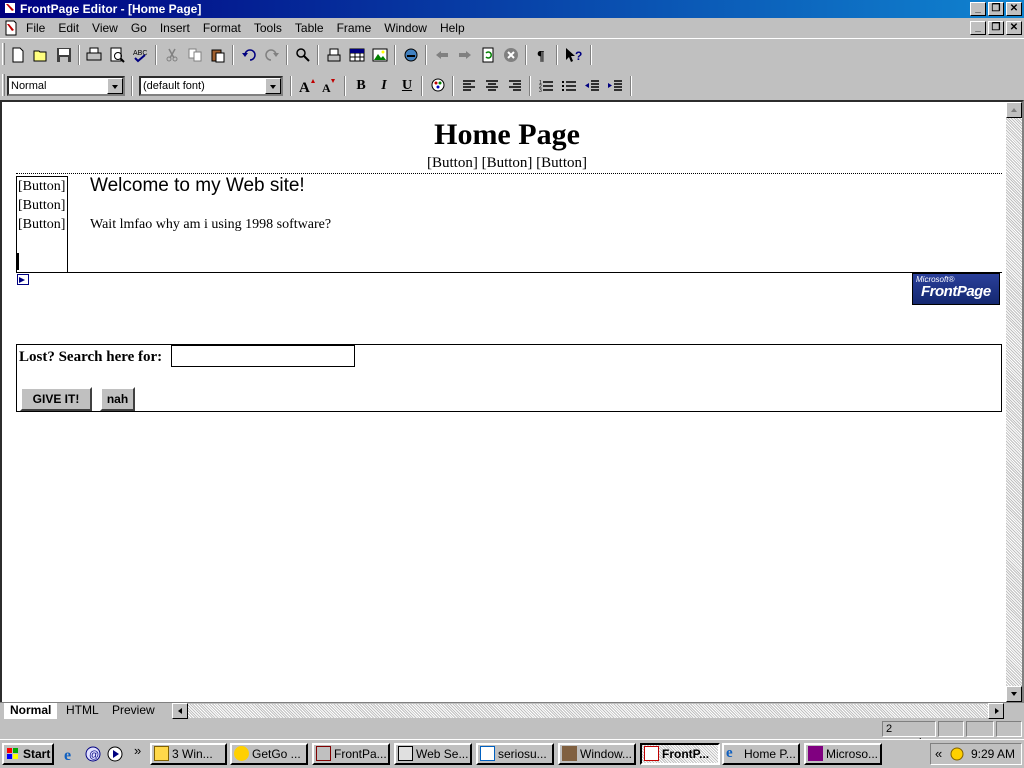 This screenshot has height=768, width=1024. What do you see at coordinates (303, 55) in the screenshot?
I see `show-explorer-icon` at bounding box center [303, 55].